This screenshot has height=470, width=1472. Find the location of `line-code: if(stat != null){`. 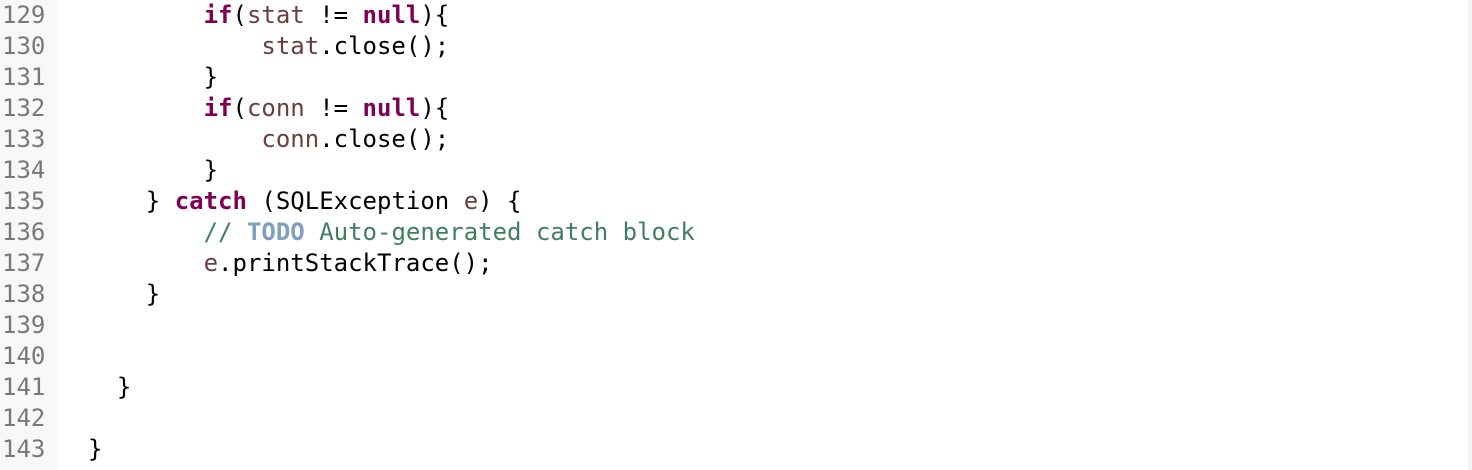

line-code: if(stat != null){ is located at coordinates (269, 15).